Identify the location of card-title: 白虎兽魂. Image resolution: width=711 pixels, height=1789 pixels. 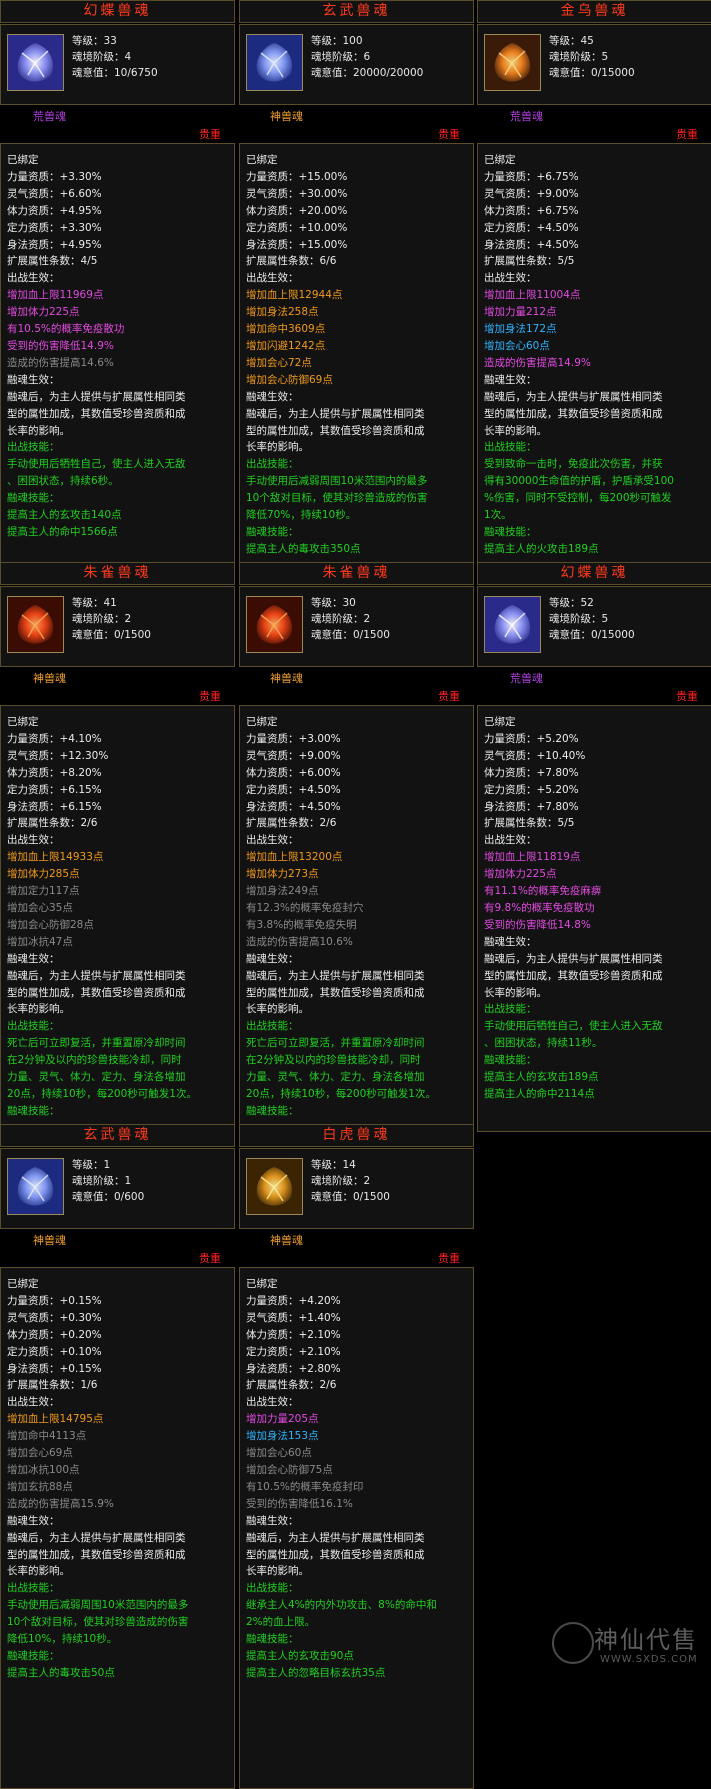
(356, 1135).